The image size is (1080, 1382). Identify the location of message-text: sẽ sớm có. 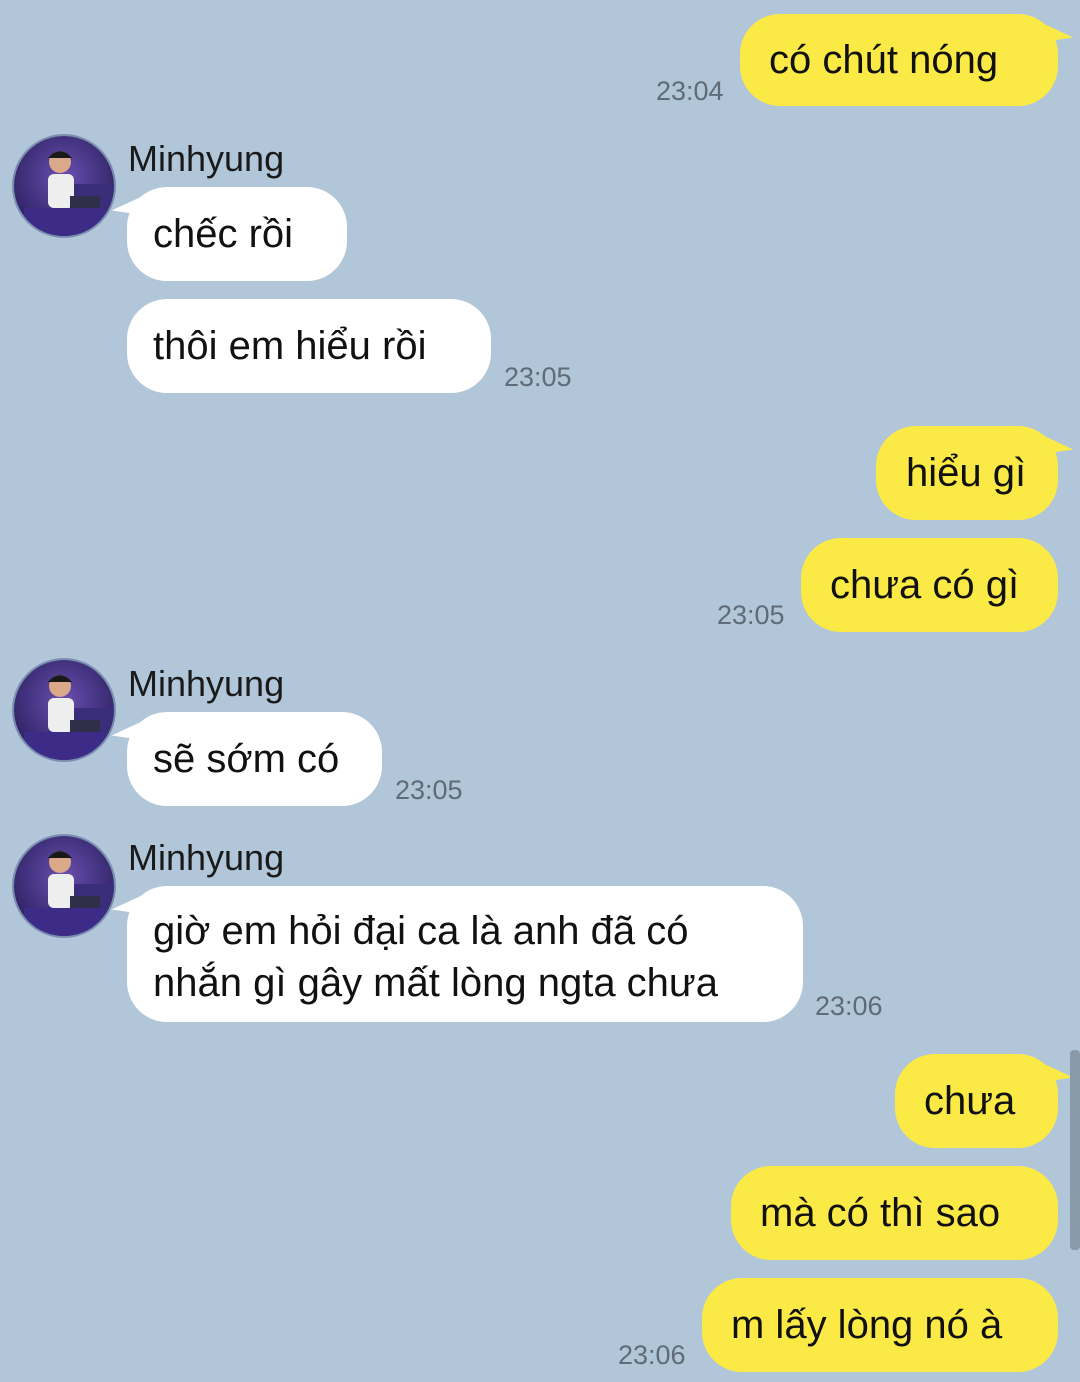
(246, 759).